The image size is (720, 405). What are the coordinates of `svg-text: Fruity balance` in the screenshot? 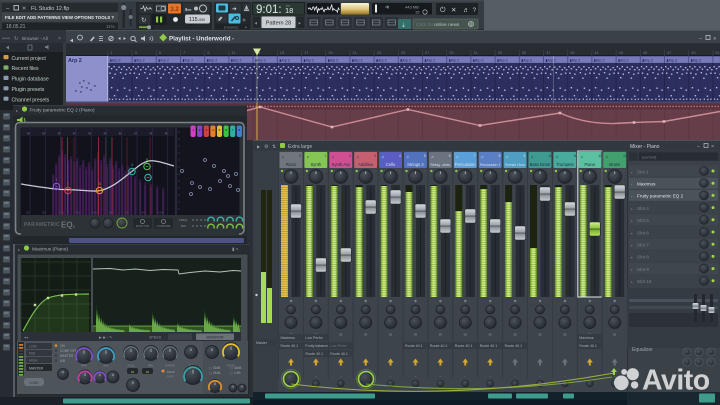 It's located at (316, 346).